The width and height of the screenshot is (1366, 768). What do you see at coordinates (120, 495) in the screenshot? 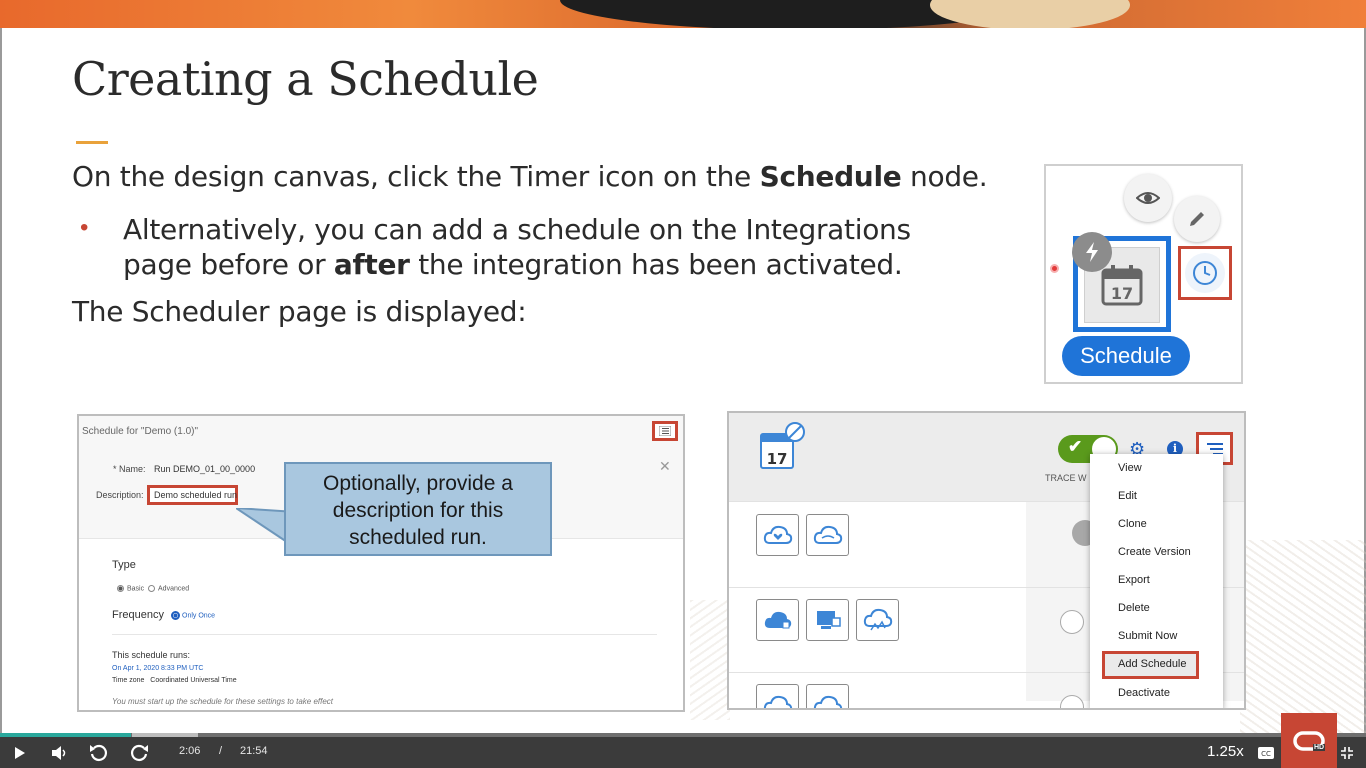
I see `description-label: Description:` at bounding box center [120, 495].